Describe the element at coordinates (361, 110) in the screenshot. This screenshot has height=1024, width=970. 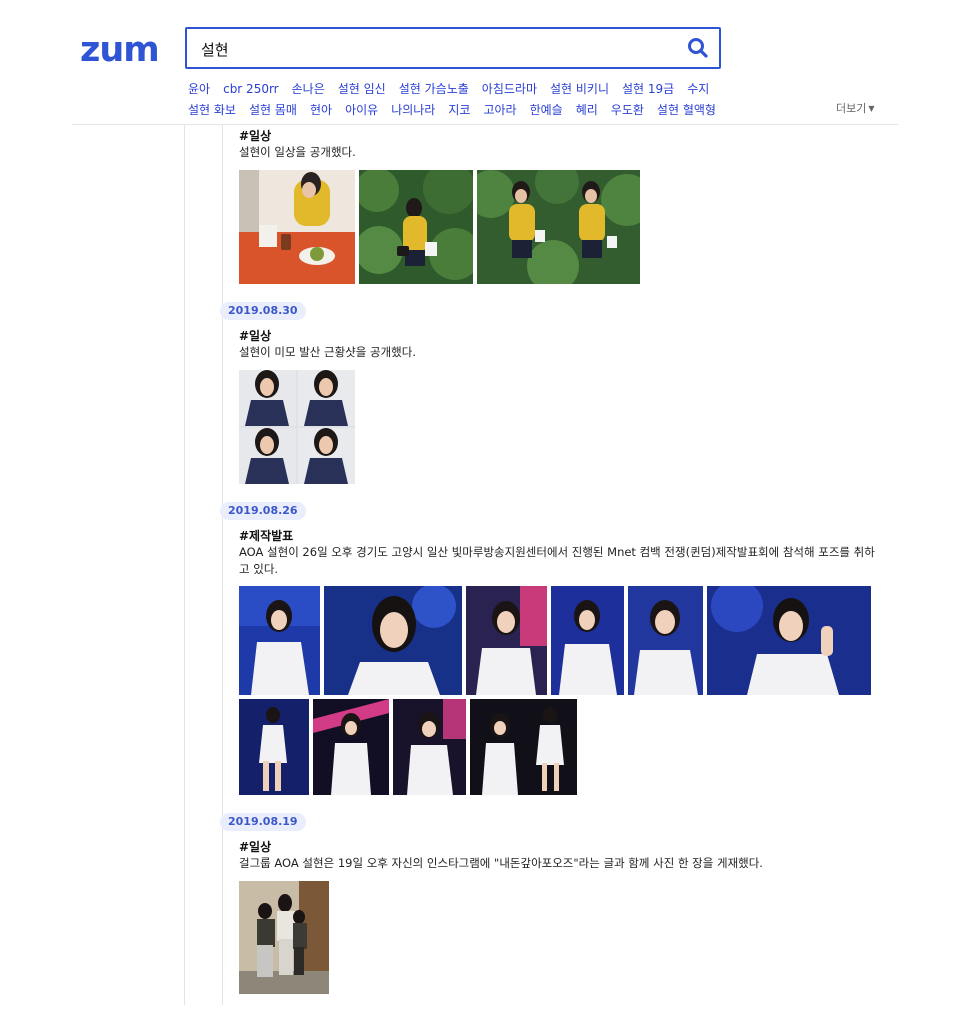
I see `related-search-link: 아이유` at that location.